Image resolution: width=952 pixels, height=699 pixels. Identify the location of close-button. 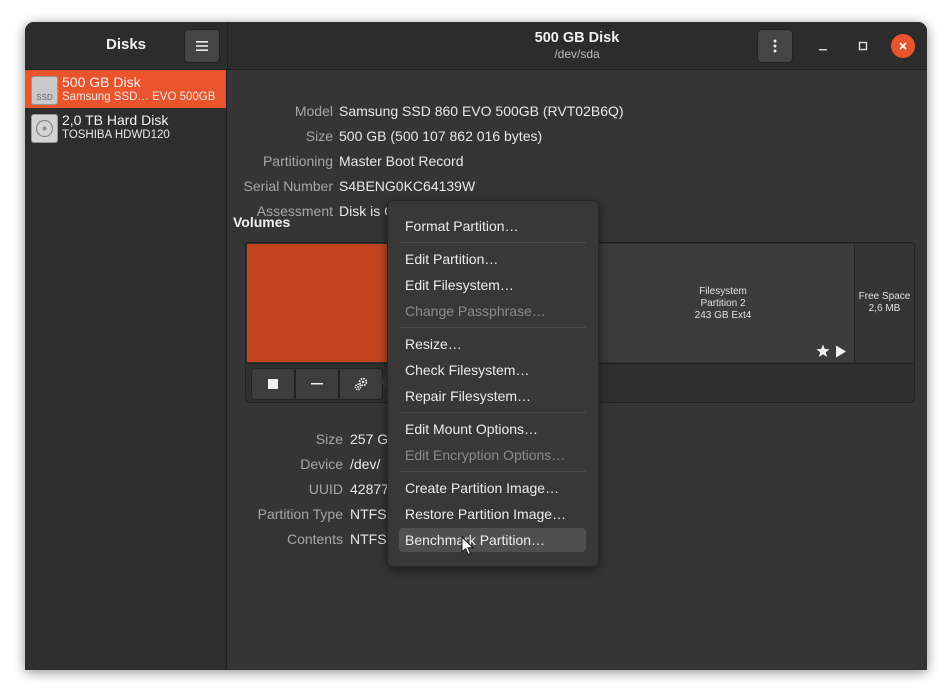
(903, 46).